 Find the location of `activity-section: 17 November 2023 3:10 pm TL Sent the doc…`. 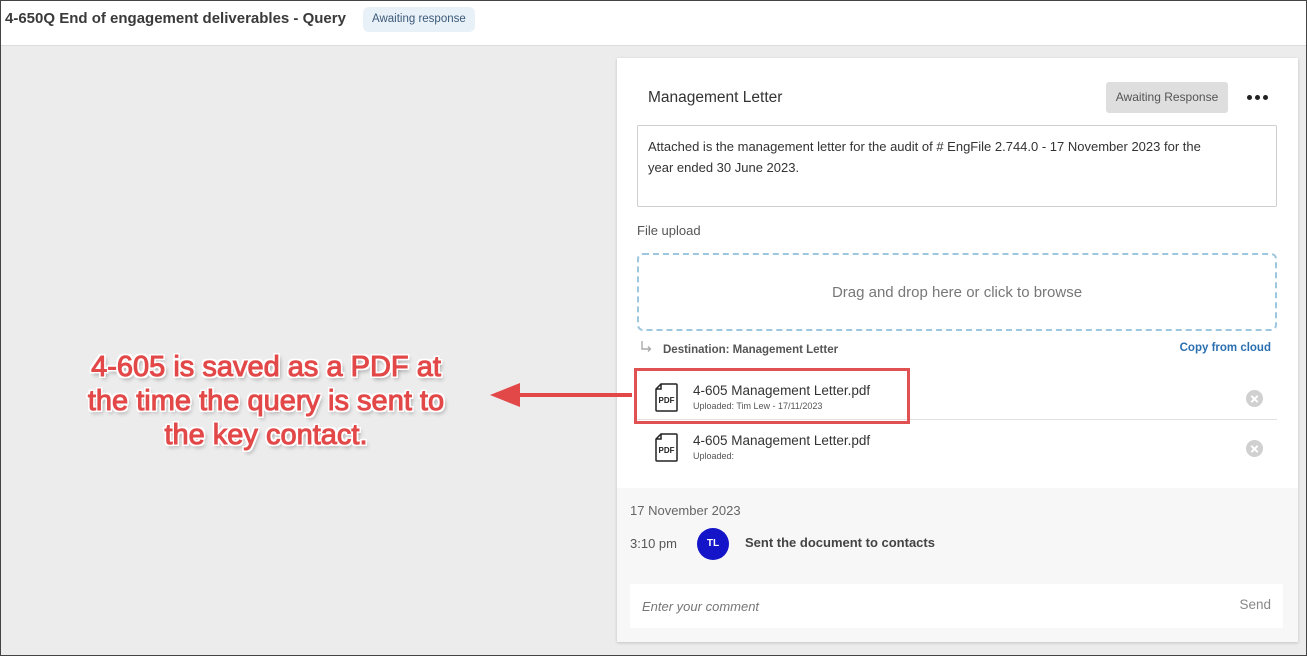

activity-section: 17 November 2023 3:10 pm TL Sent the doc… is located at coordinates (957, 565).